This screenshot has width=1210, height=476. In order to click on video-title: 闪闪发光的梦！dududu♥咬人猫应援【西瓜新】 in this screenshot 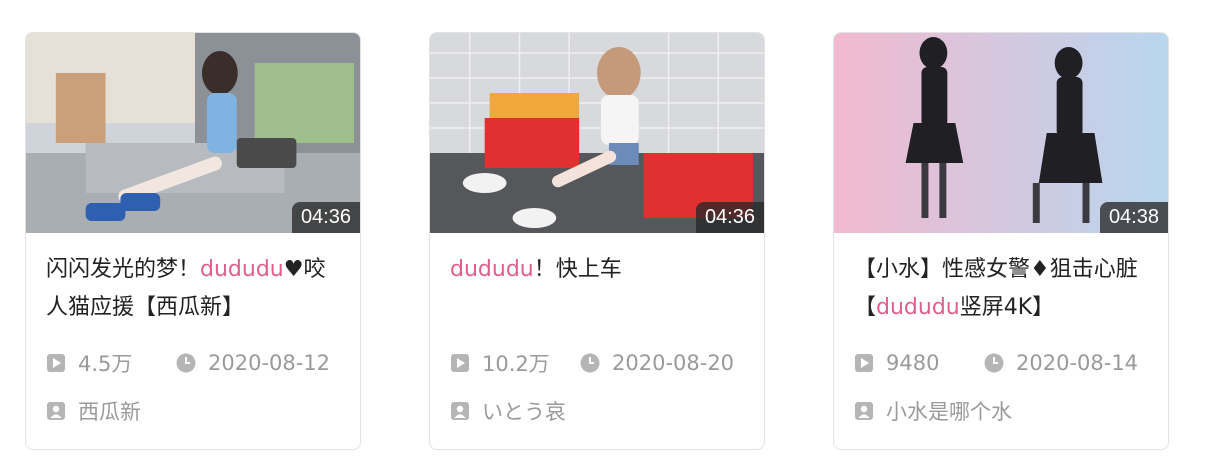, I will do `click(193, 291)`.